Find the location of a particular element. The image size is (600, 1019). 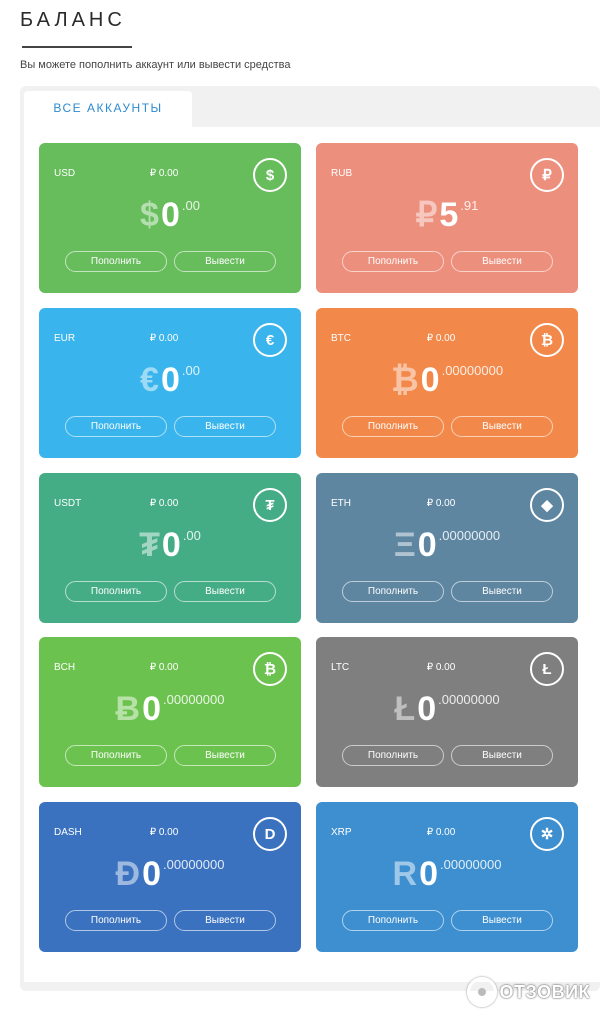

account-card-usd: USD ₽ 0.00 $ $0.00 Пополнить Вывести is located at coordinates (170, 218).